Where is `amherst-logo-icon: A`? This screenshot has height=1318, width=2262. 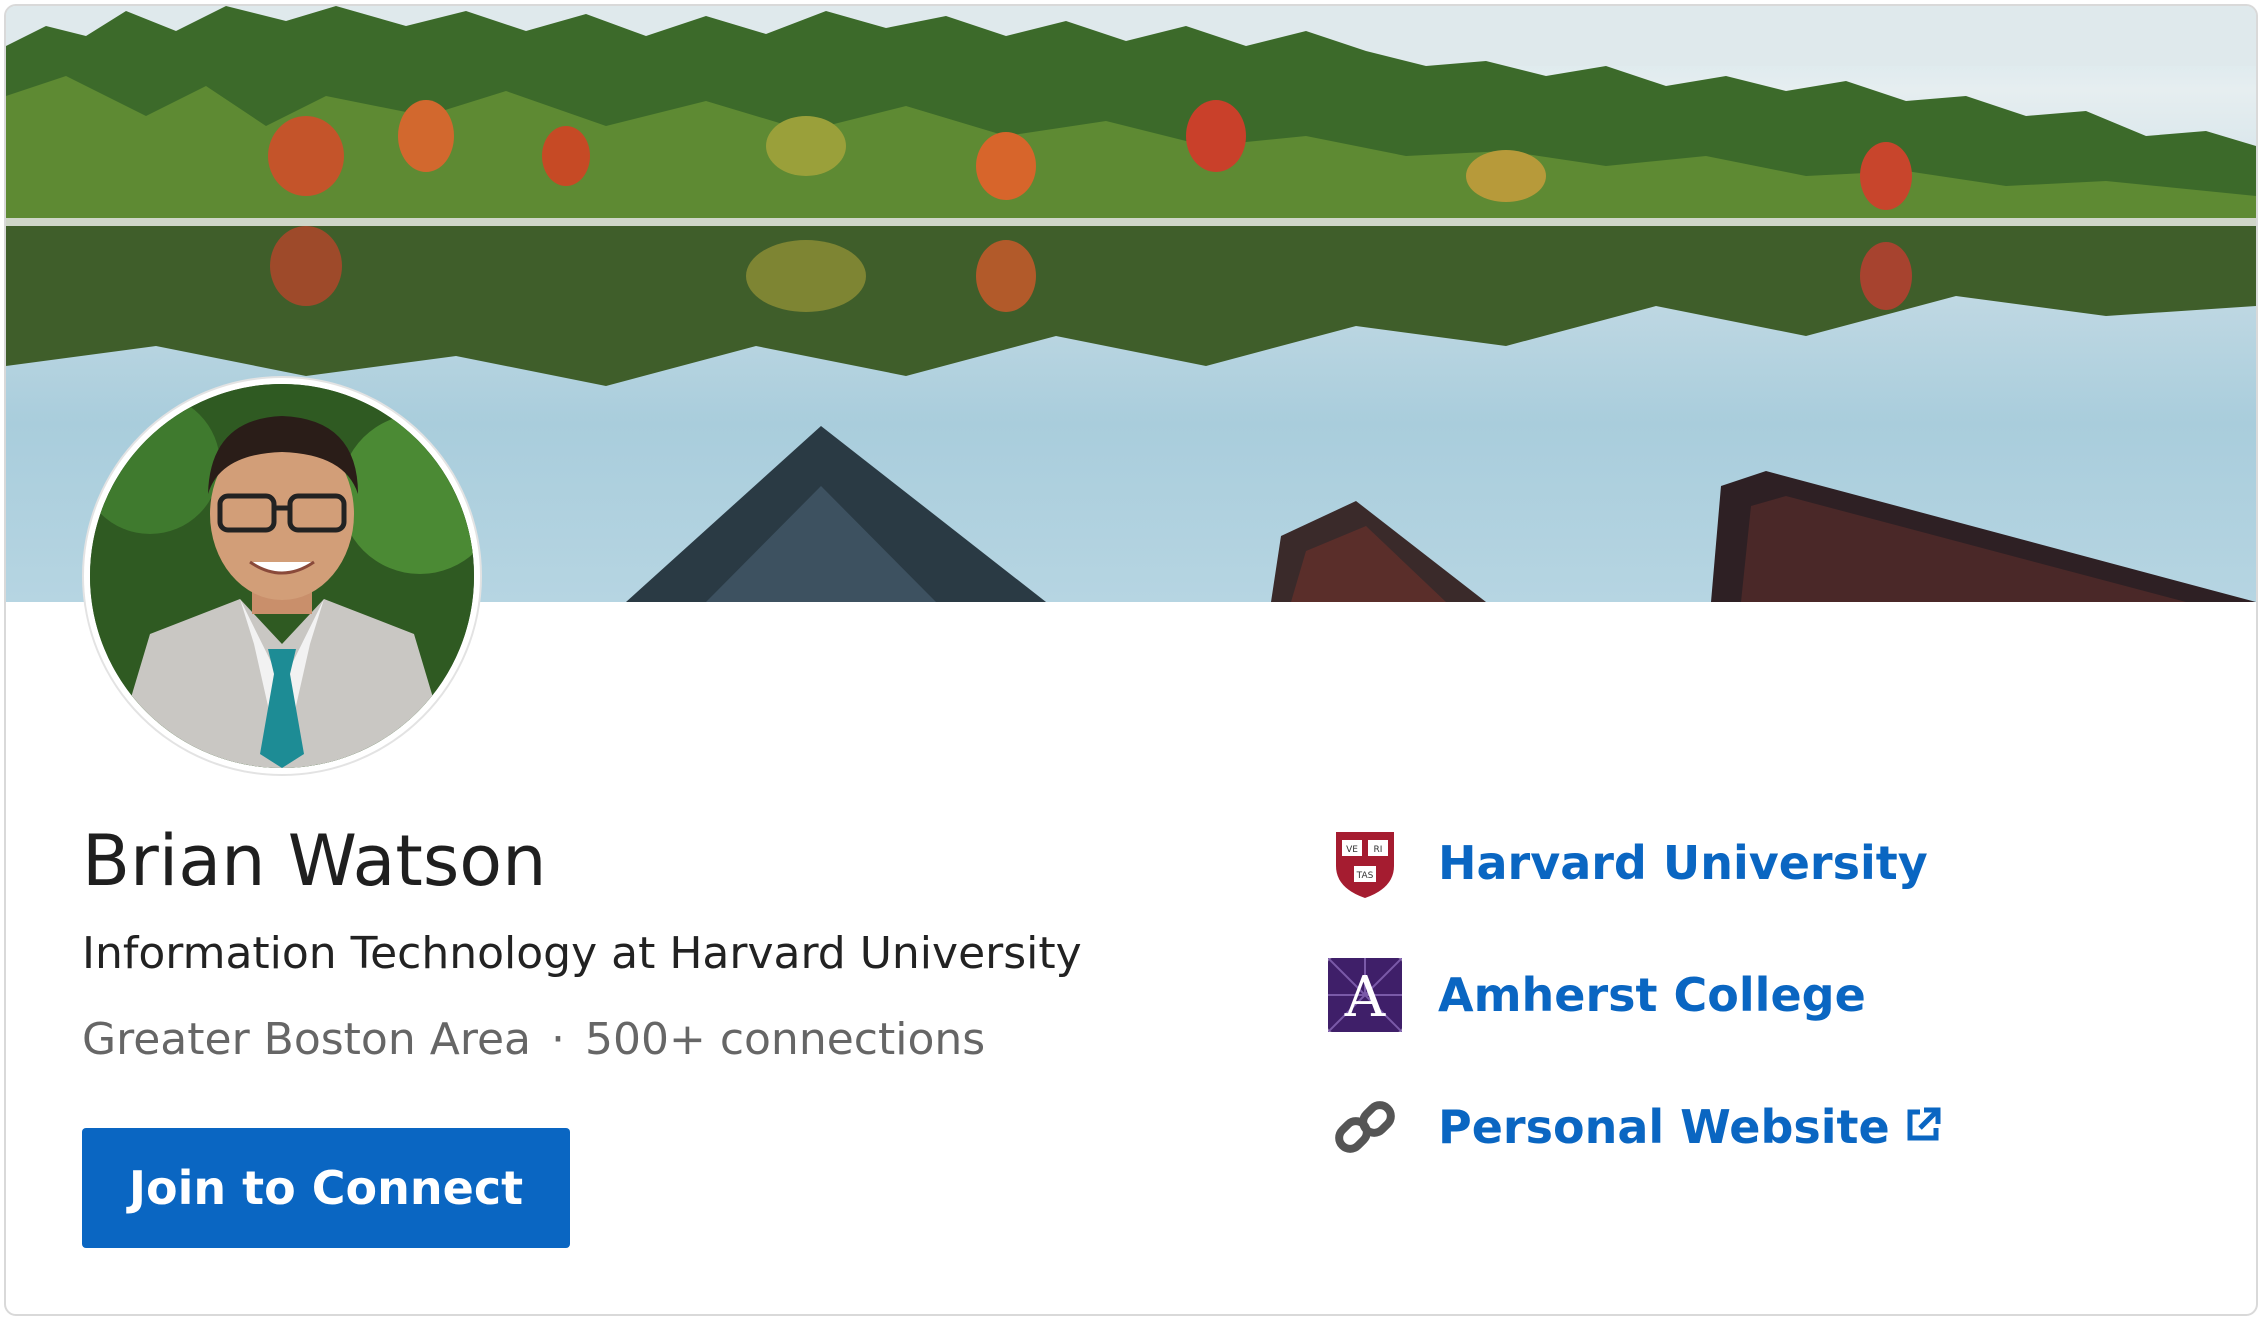 amherst-logo-icon: A is located at coordinates (1365, 995).